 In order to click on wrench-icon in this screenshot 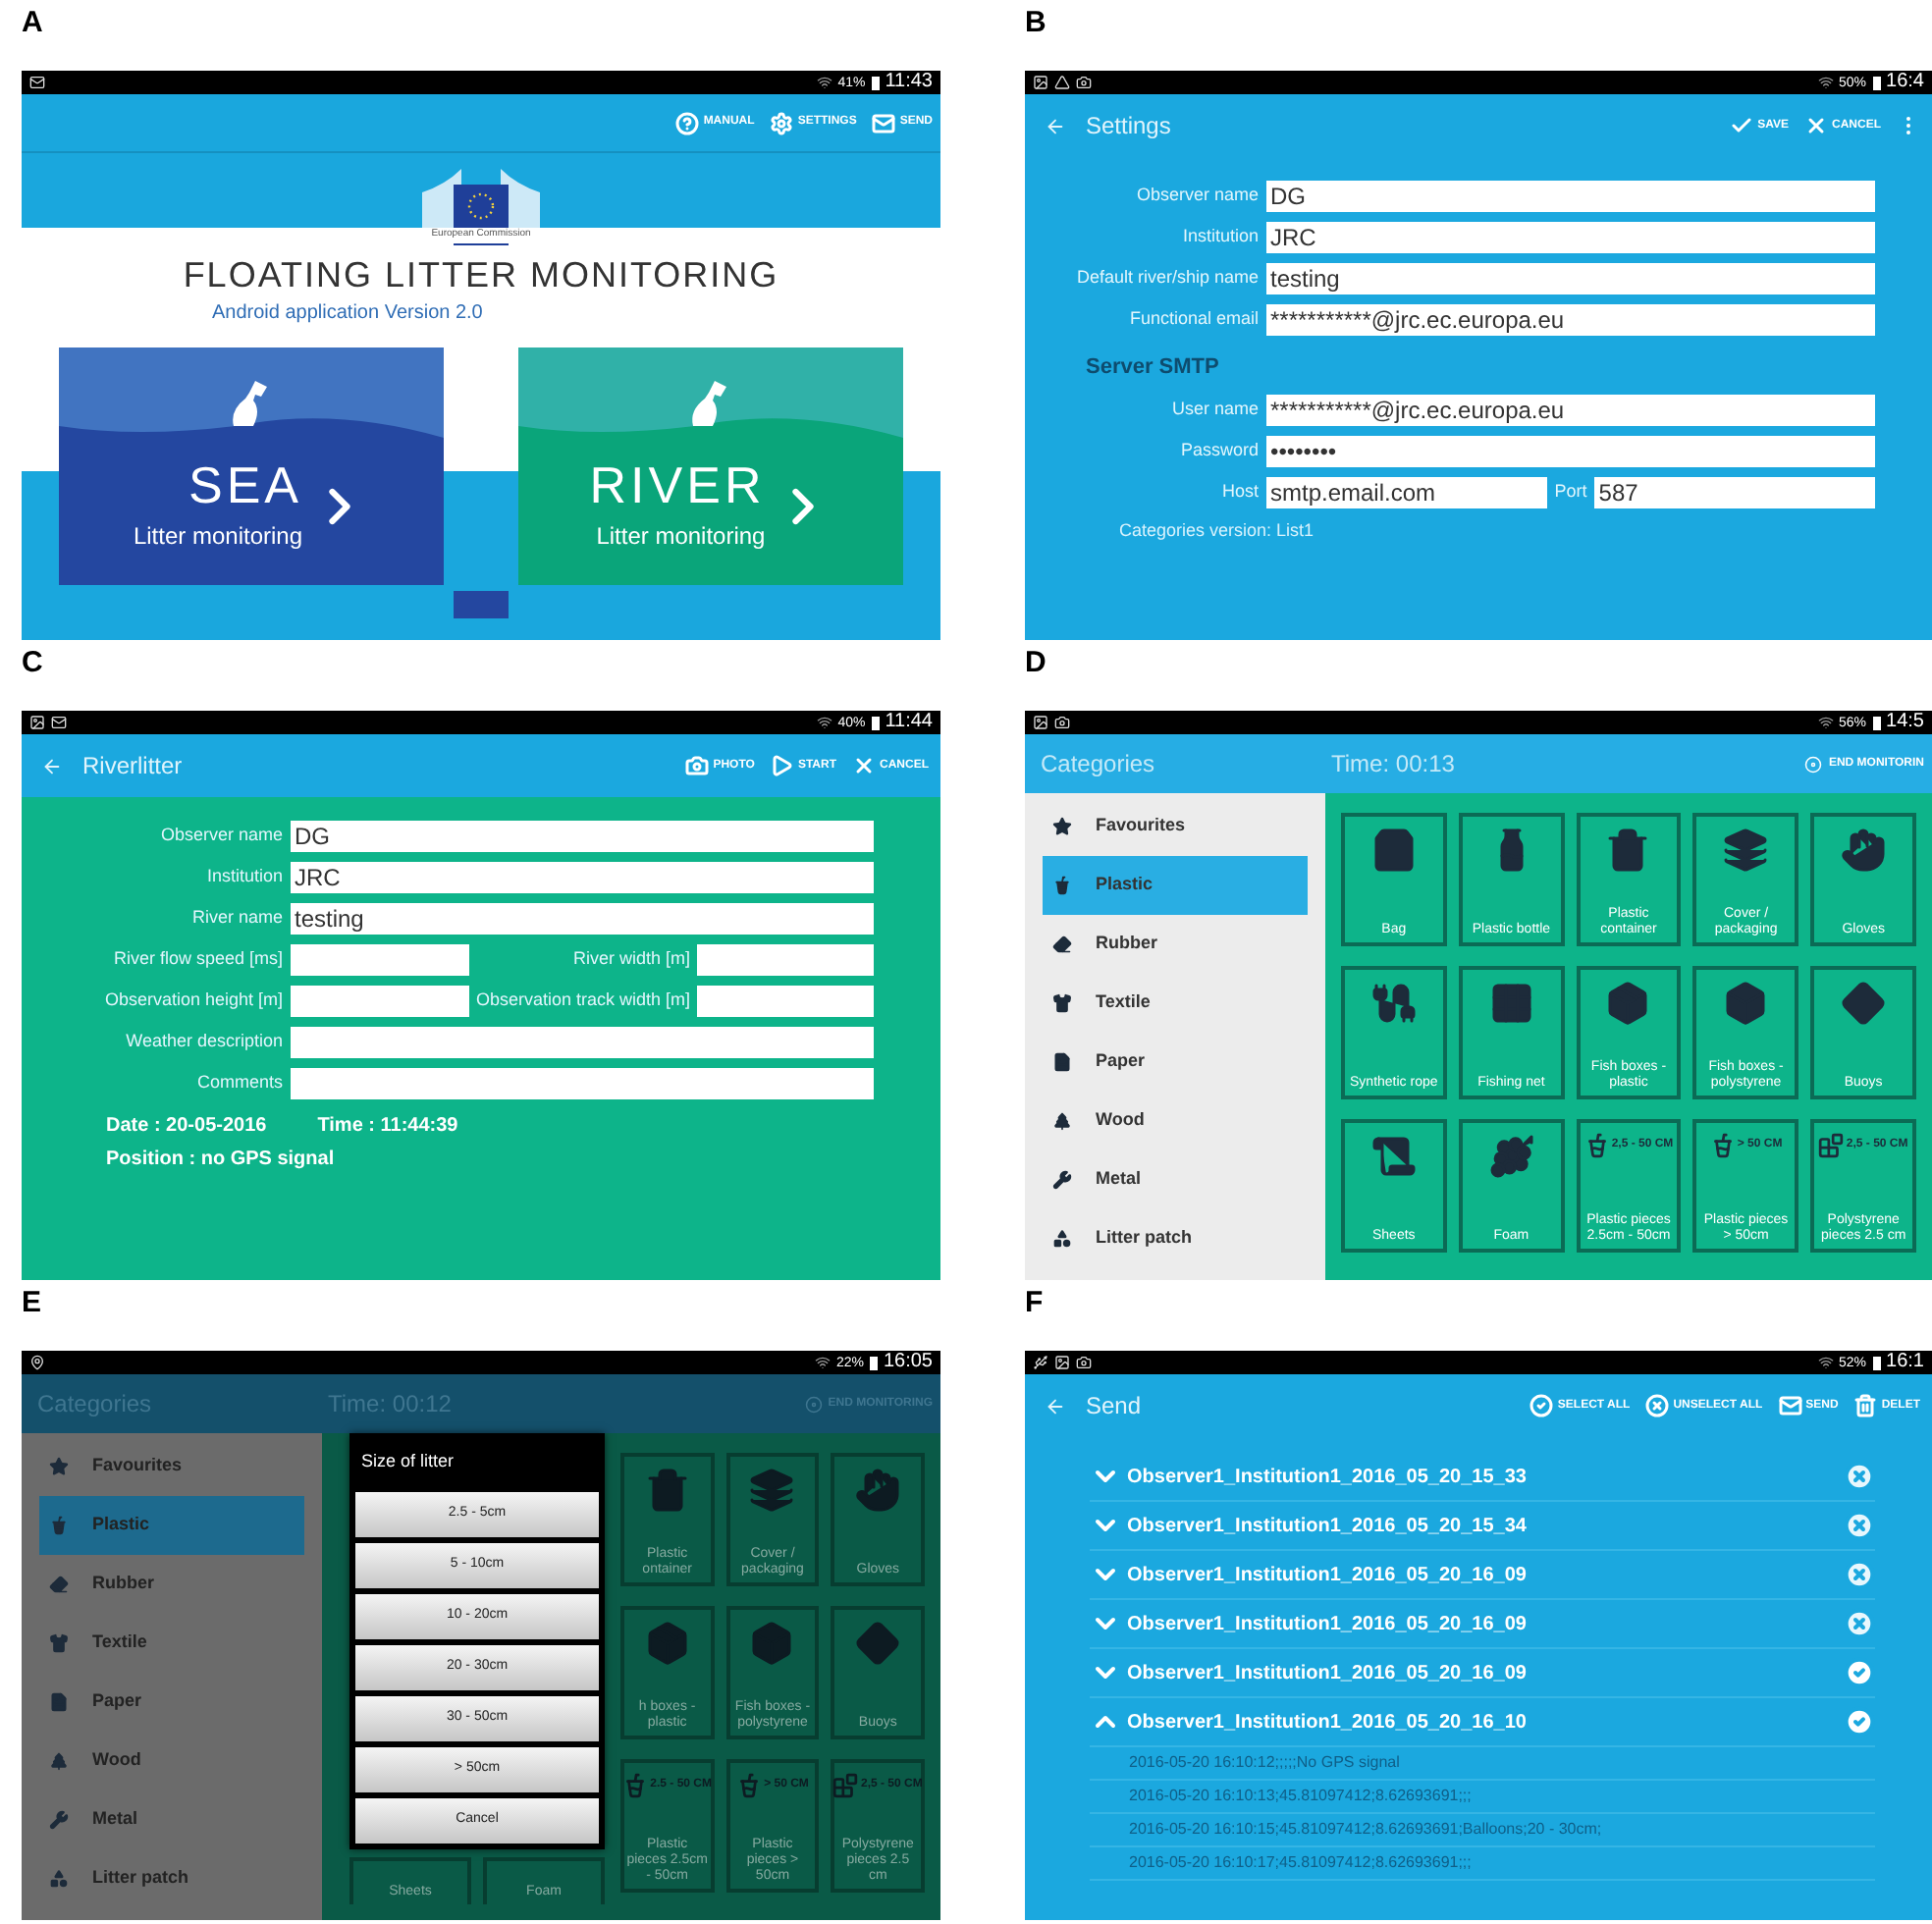, I will do `click(1062, 1180)`.